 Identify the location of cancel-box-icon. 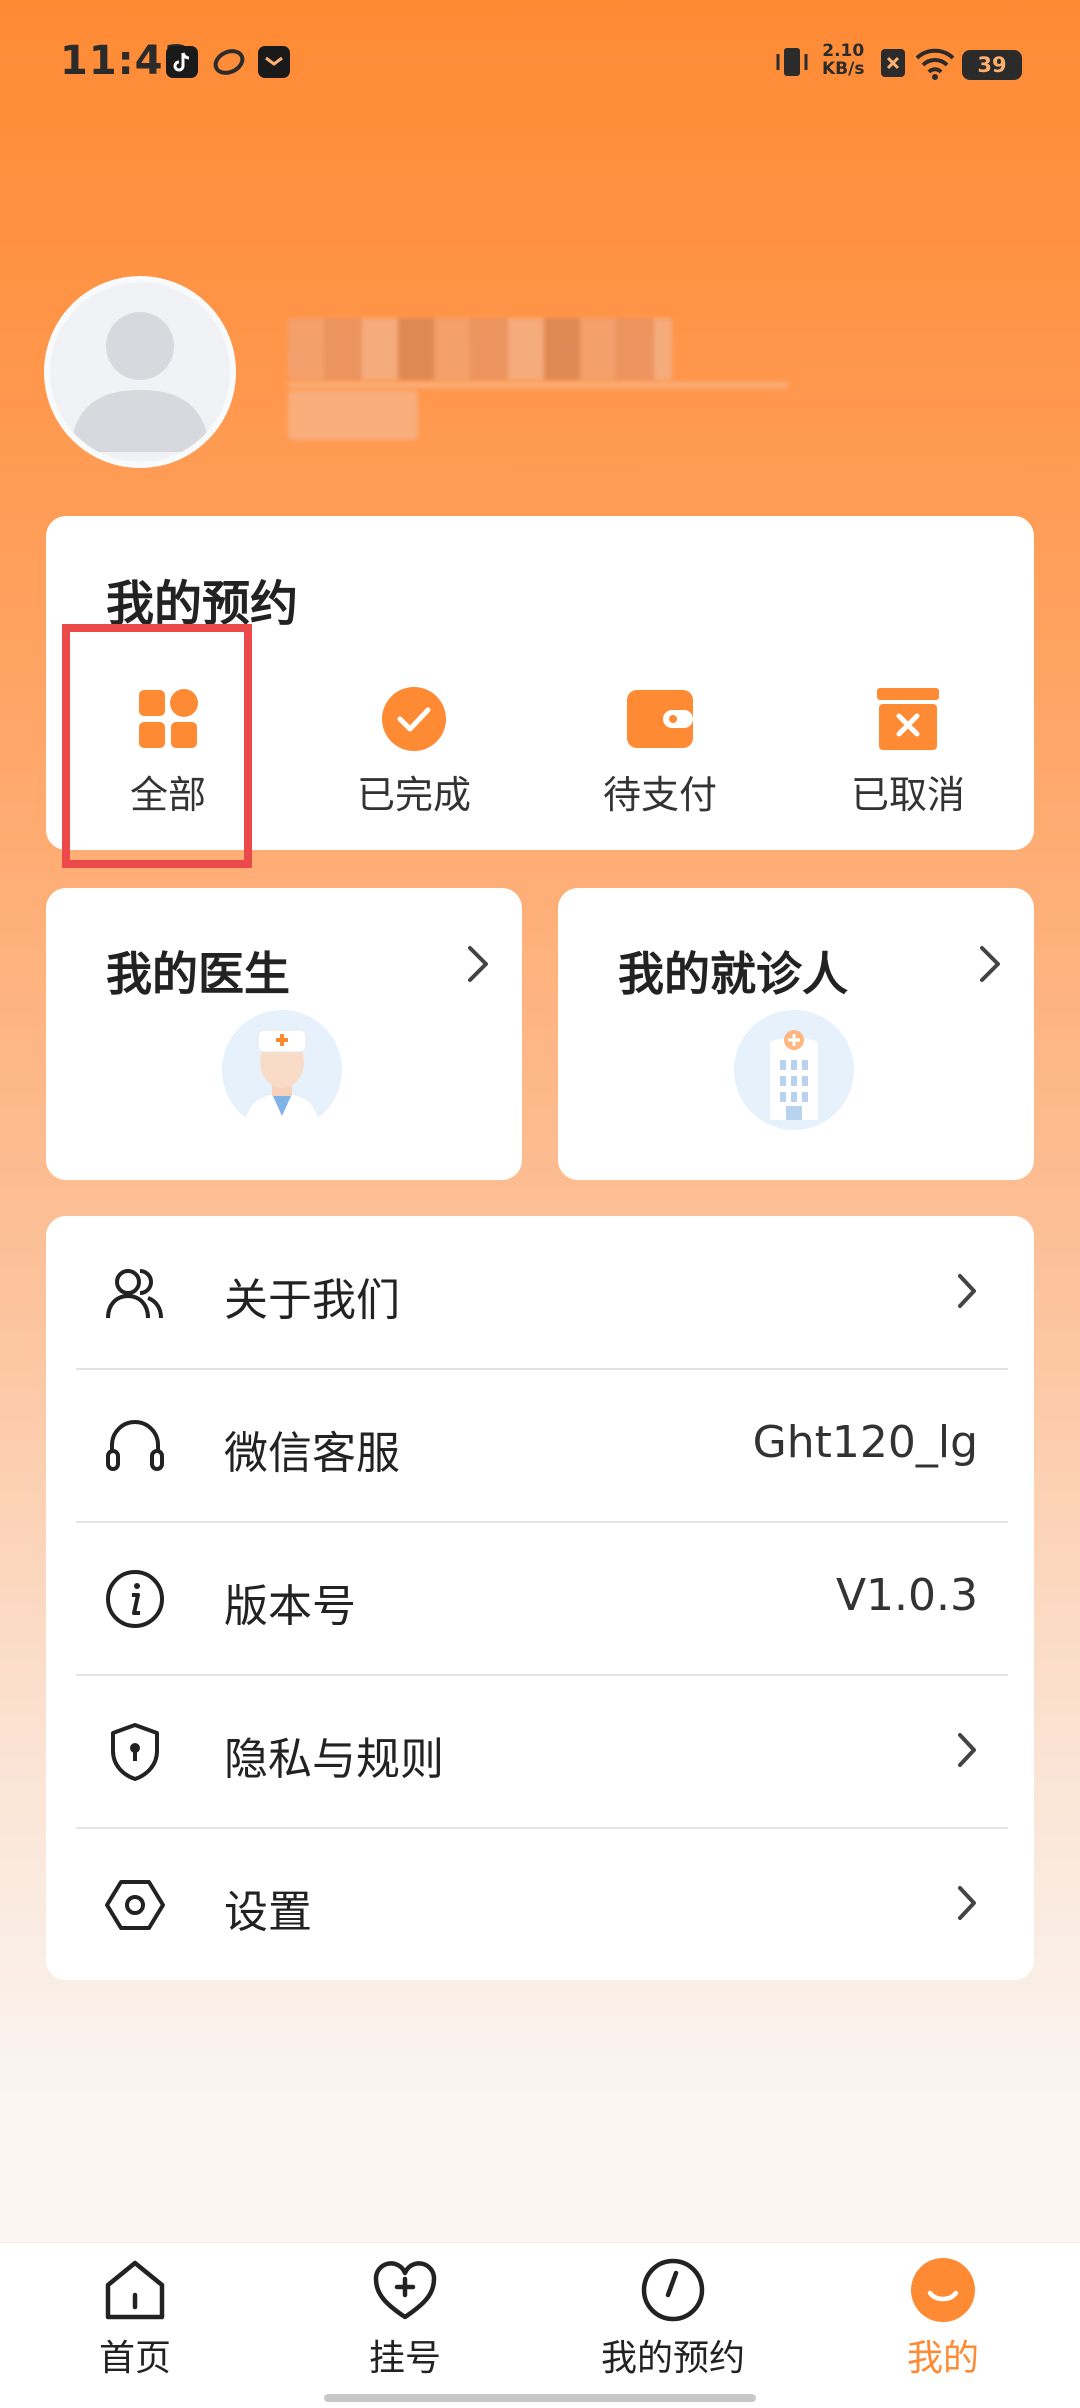
(908, 719).